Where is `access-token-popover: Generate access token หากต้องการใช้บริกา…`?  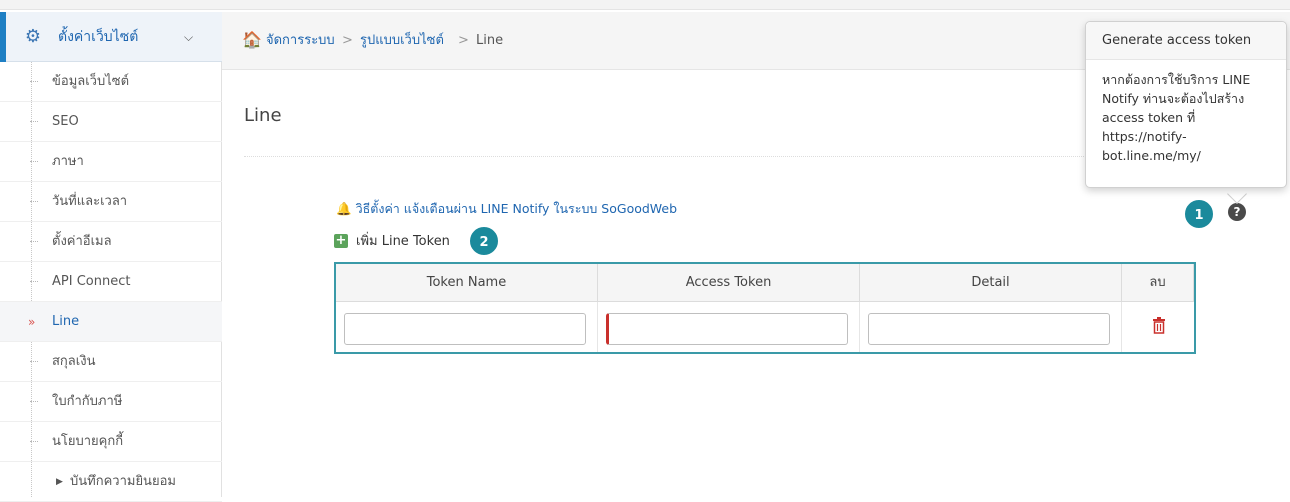
access-token-popover: Generate access token หากต้องการใช้บริกา… is located at coordinates (1186, 104).